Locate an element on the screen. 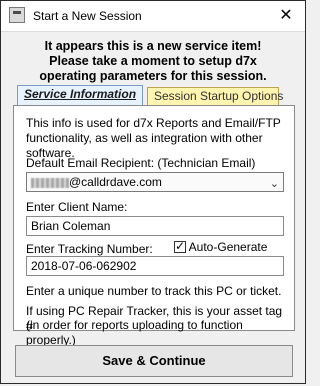 This screenshot has height=386, width=320. auto-generate-checkbox is located at coordinates (180, 246).